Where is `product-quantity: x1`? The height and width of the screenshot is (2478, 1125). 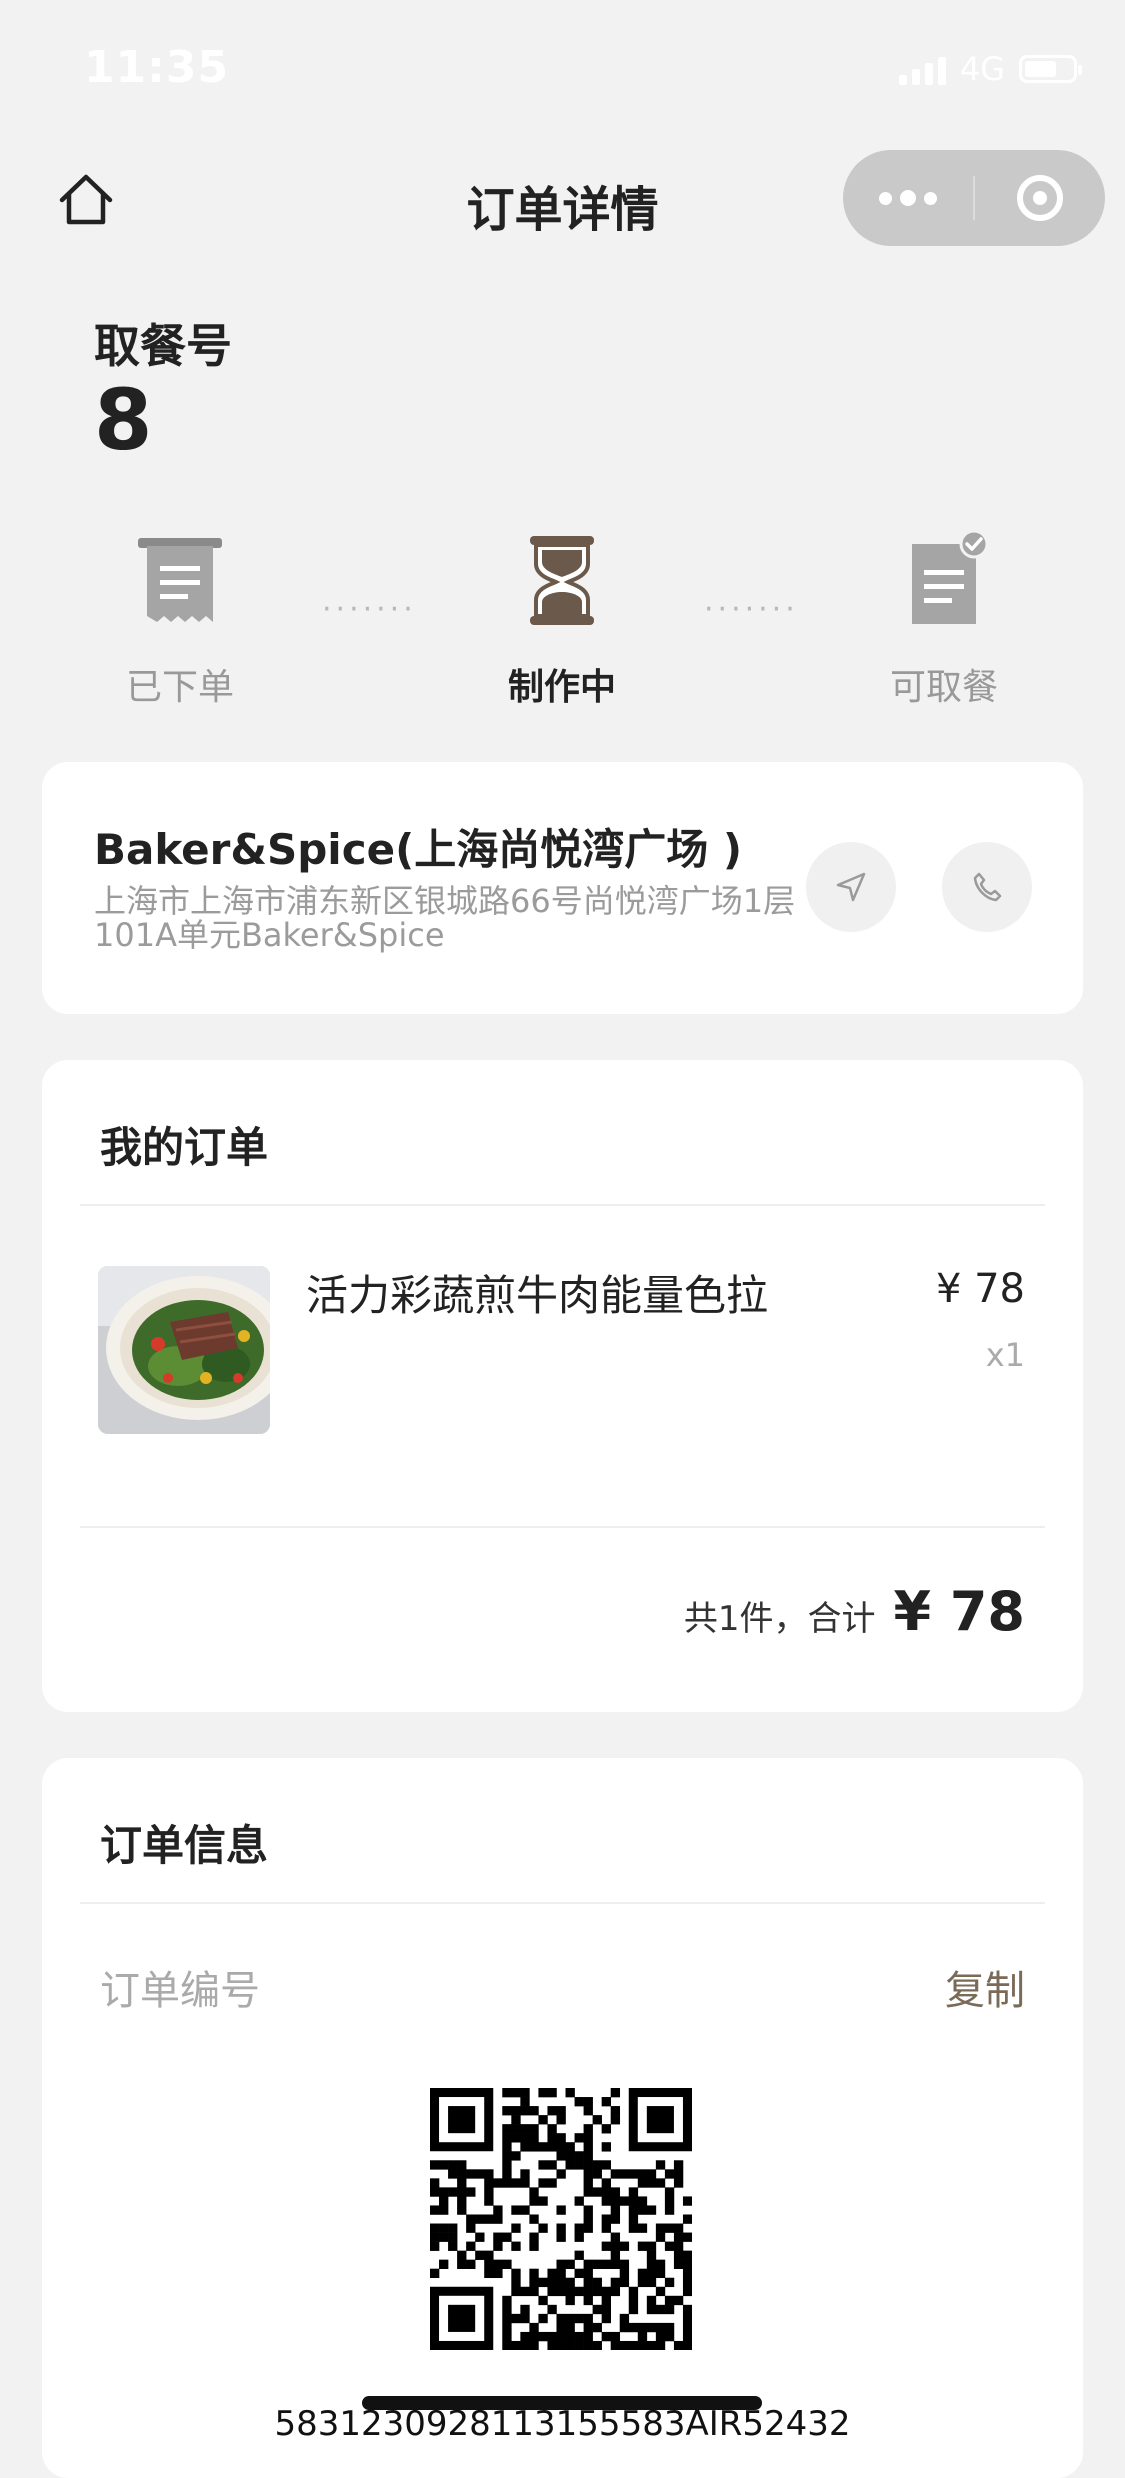
product-quantity: x1 is located at coordinates (1005, 1355).